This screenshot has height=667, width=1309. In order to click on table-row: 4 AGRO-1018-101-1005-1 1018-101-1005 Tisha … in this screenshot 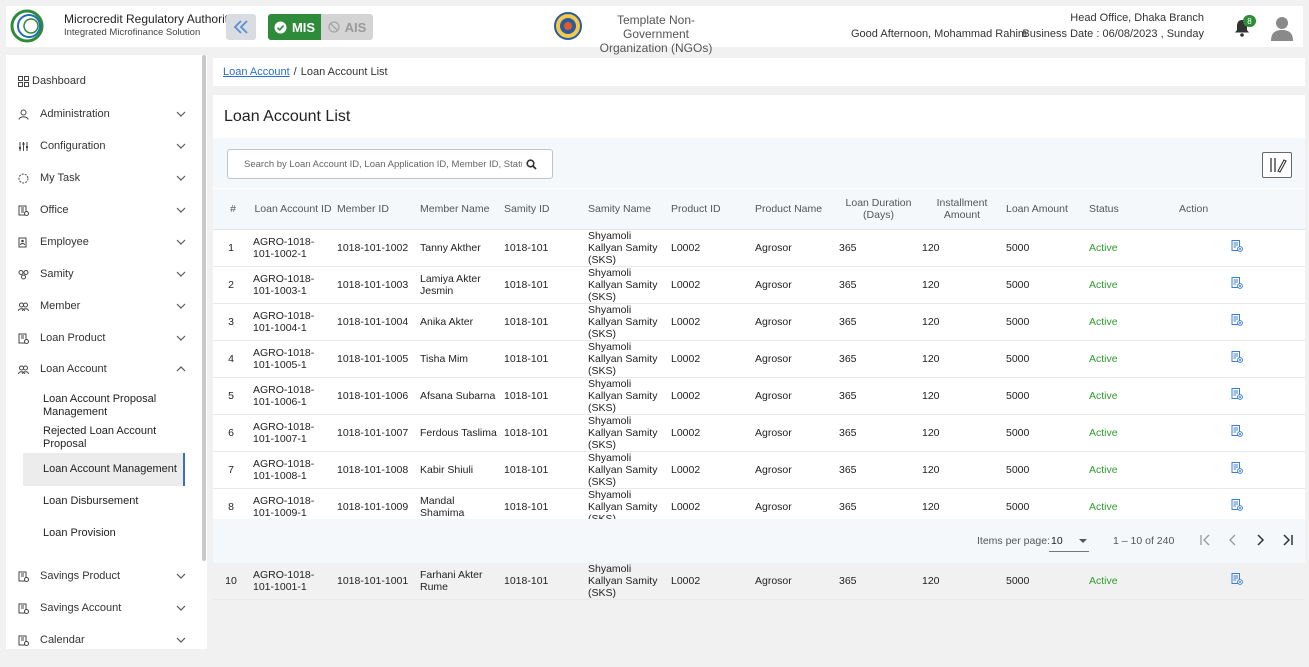, I will do `click(759, 359)`.